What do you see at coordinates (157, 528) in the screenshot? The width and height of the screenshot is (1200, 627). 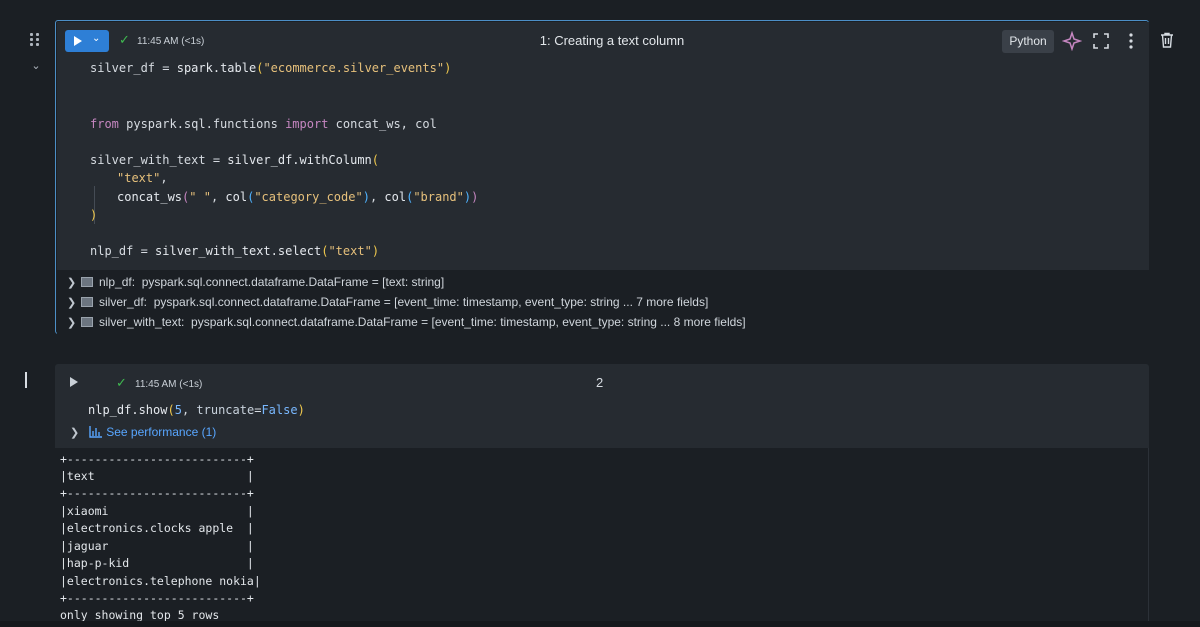 I see `table-row: |electronics.clocks apple |` at bounding box center [157, 528].